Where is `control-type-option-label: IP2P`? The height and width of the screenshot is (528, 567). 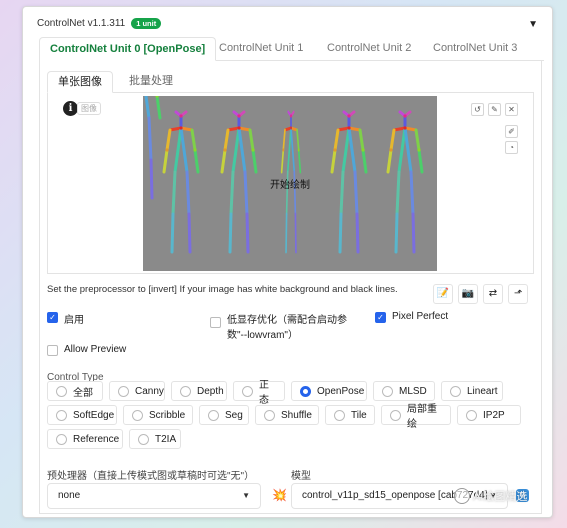
control-type-option-label: IP2P is located at coordinates (494, 415).